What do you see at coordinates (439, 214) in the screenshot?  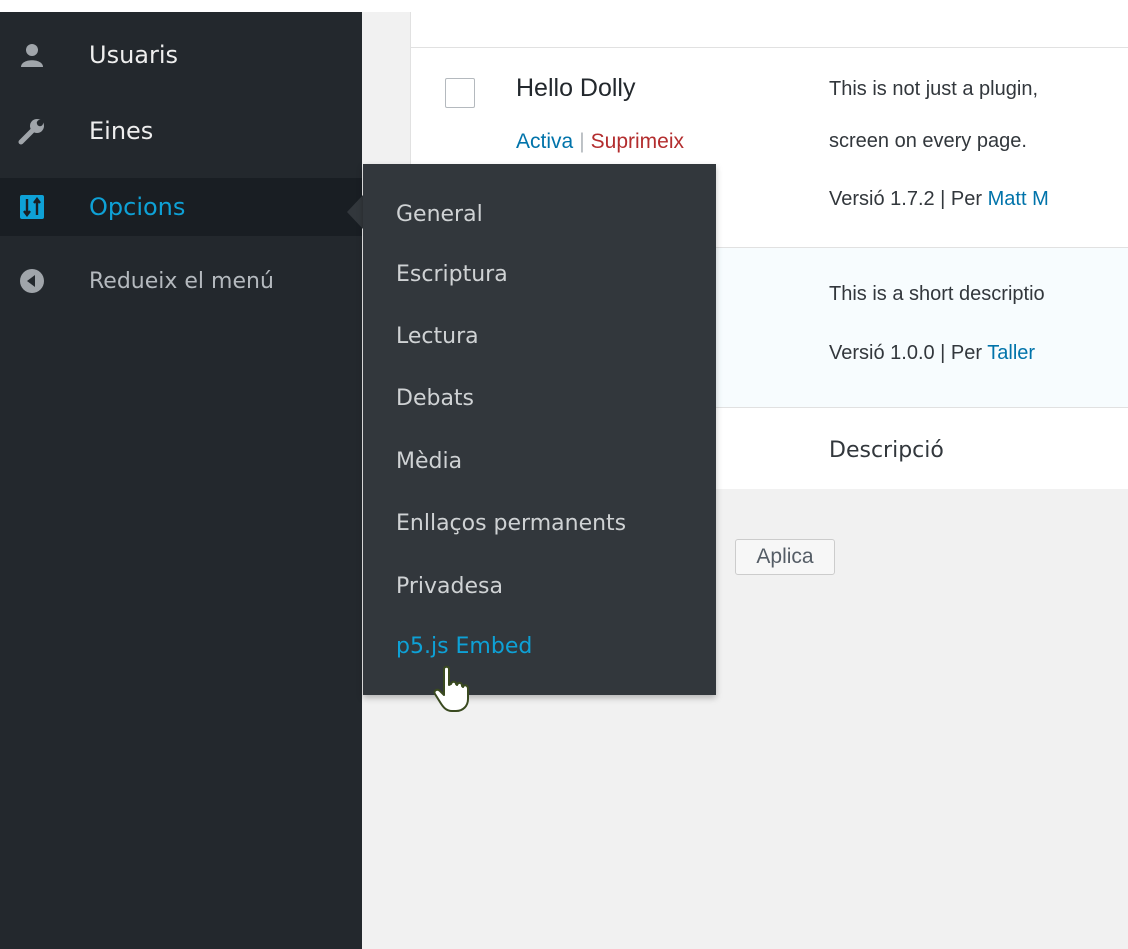 I see `submenu-item-general: General` at bounding box center [439, 214].